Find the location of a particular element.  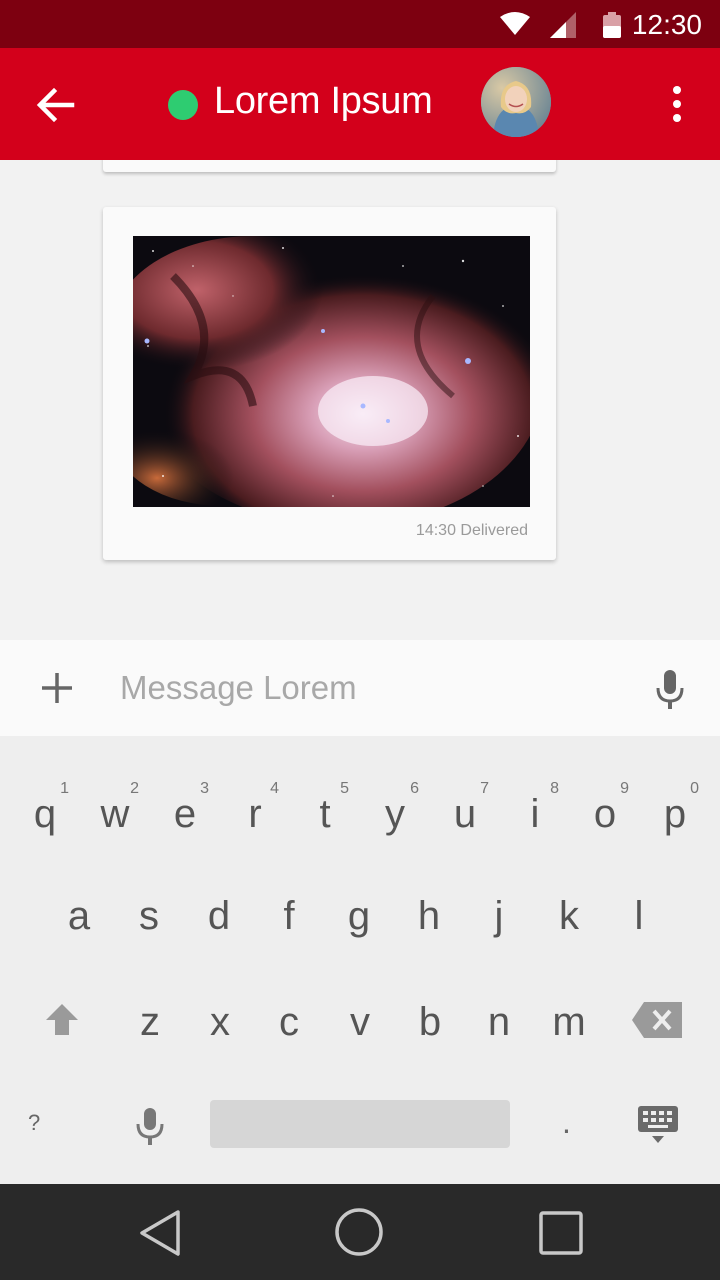

avatar is located at coordinates (516, 102).